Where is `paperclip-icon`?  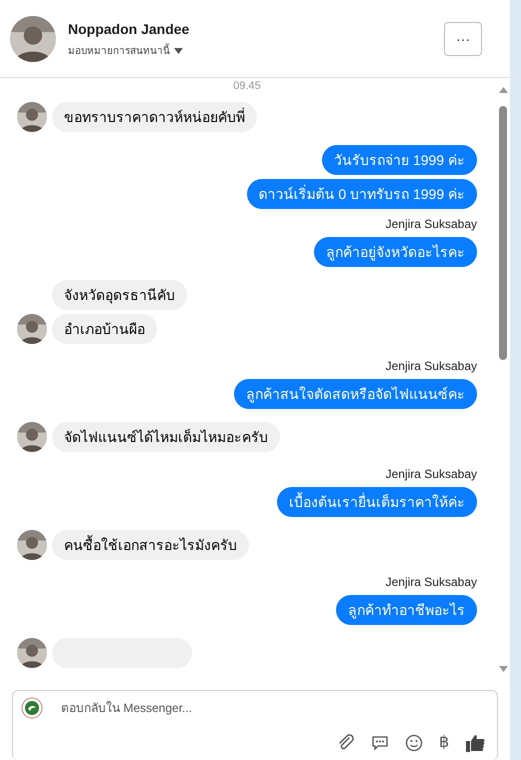
paperclip-icon is located at coordinates (346, 743).